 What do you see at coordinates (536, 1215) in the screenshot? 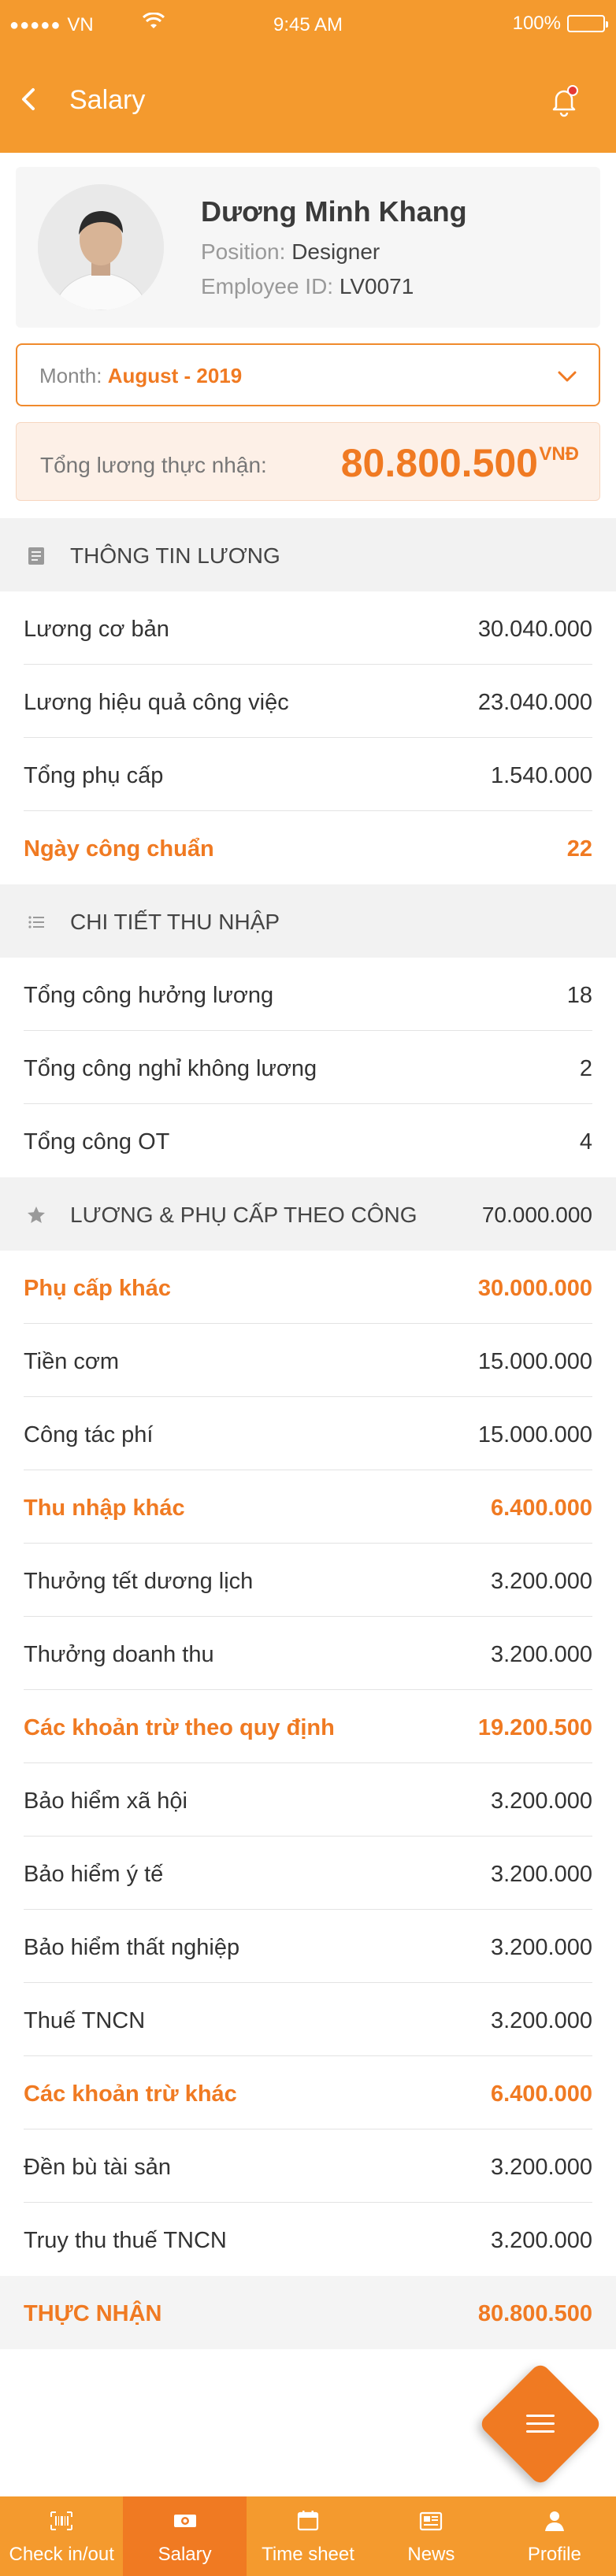
I see `section-total: 70.000.000` at bounding box center [536, 1215].